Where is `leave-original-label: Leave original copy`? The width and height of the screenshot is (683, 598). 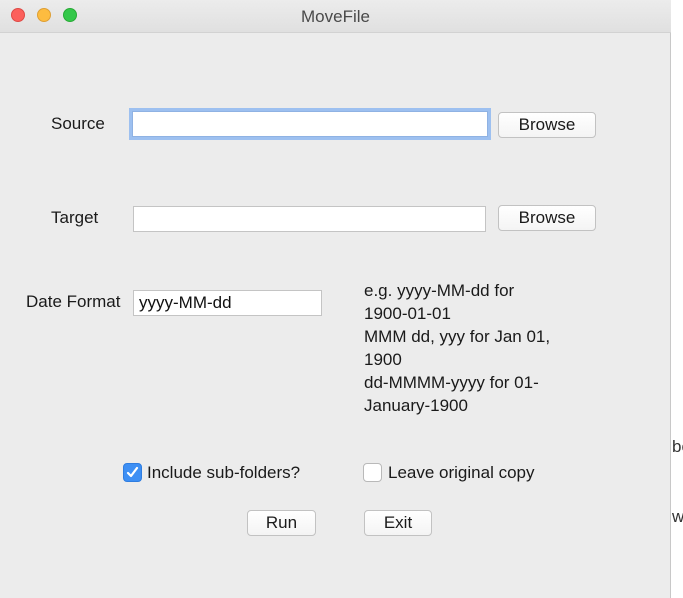 leave-original-label: Leave original copy is located at coordinates (461, 473).